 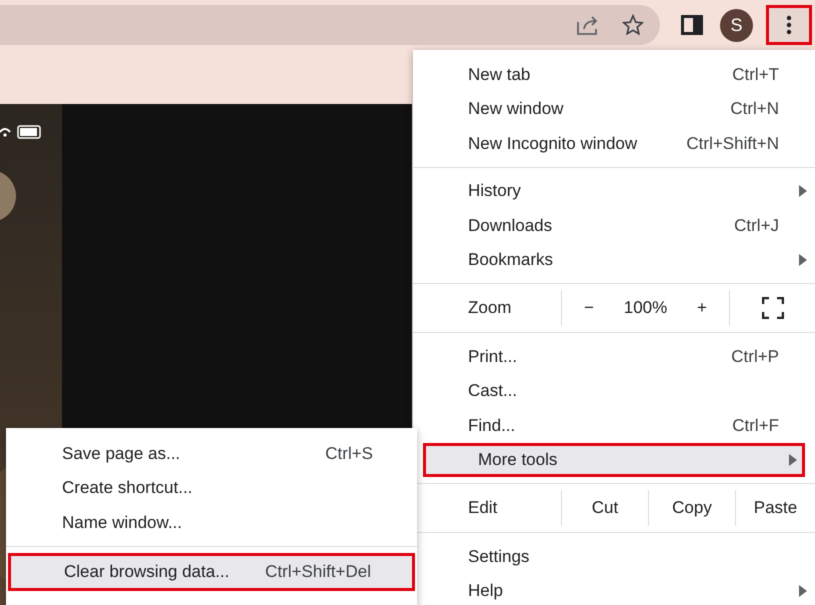 I want to click on menu-item: New Incognito window Ctrl+Shift+N, so click(x=614, y=143).